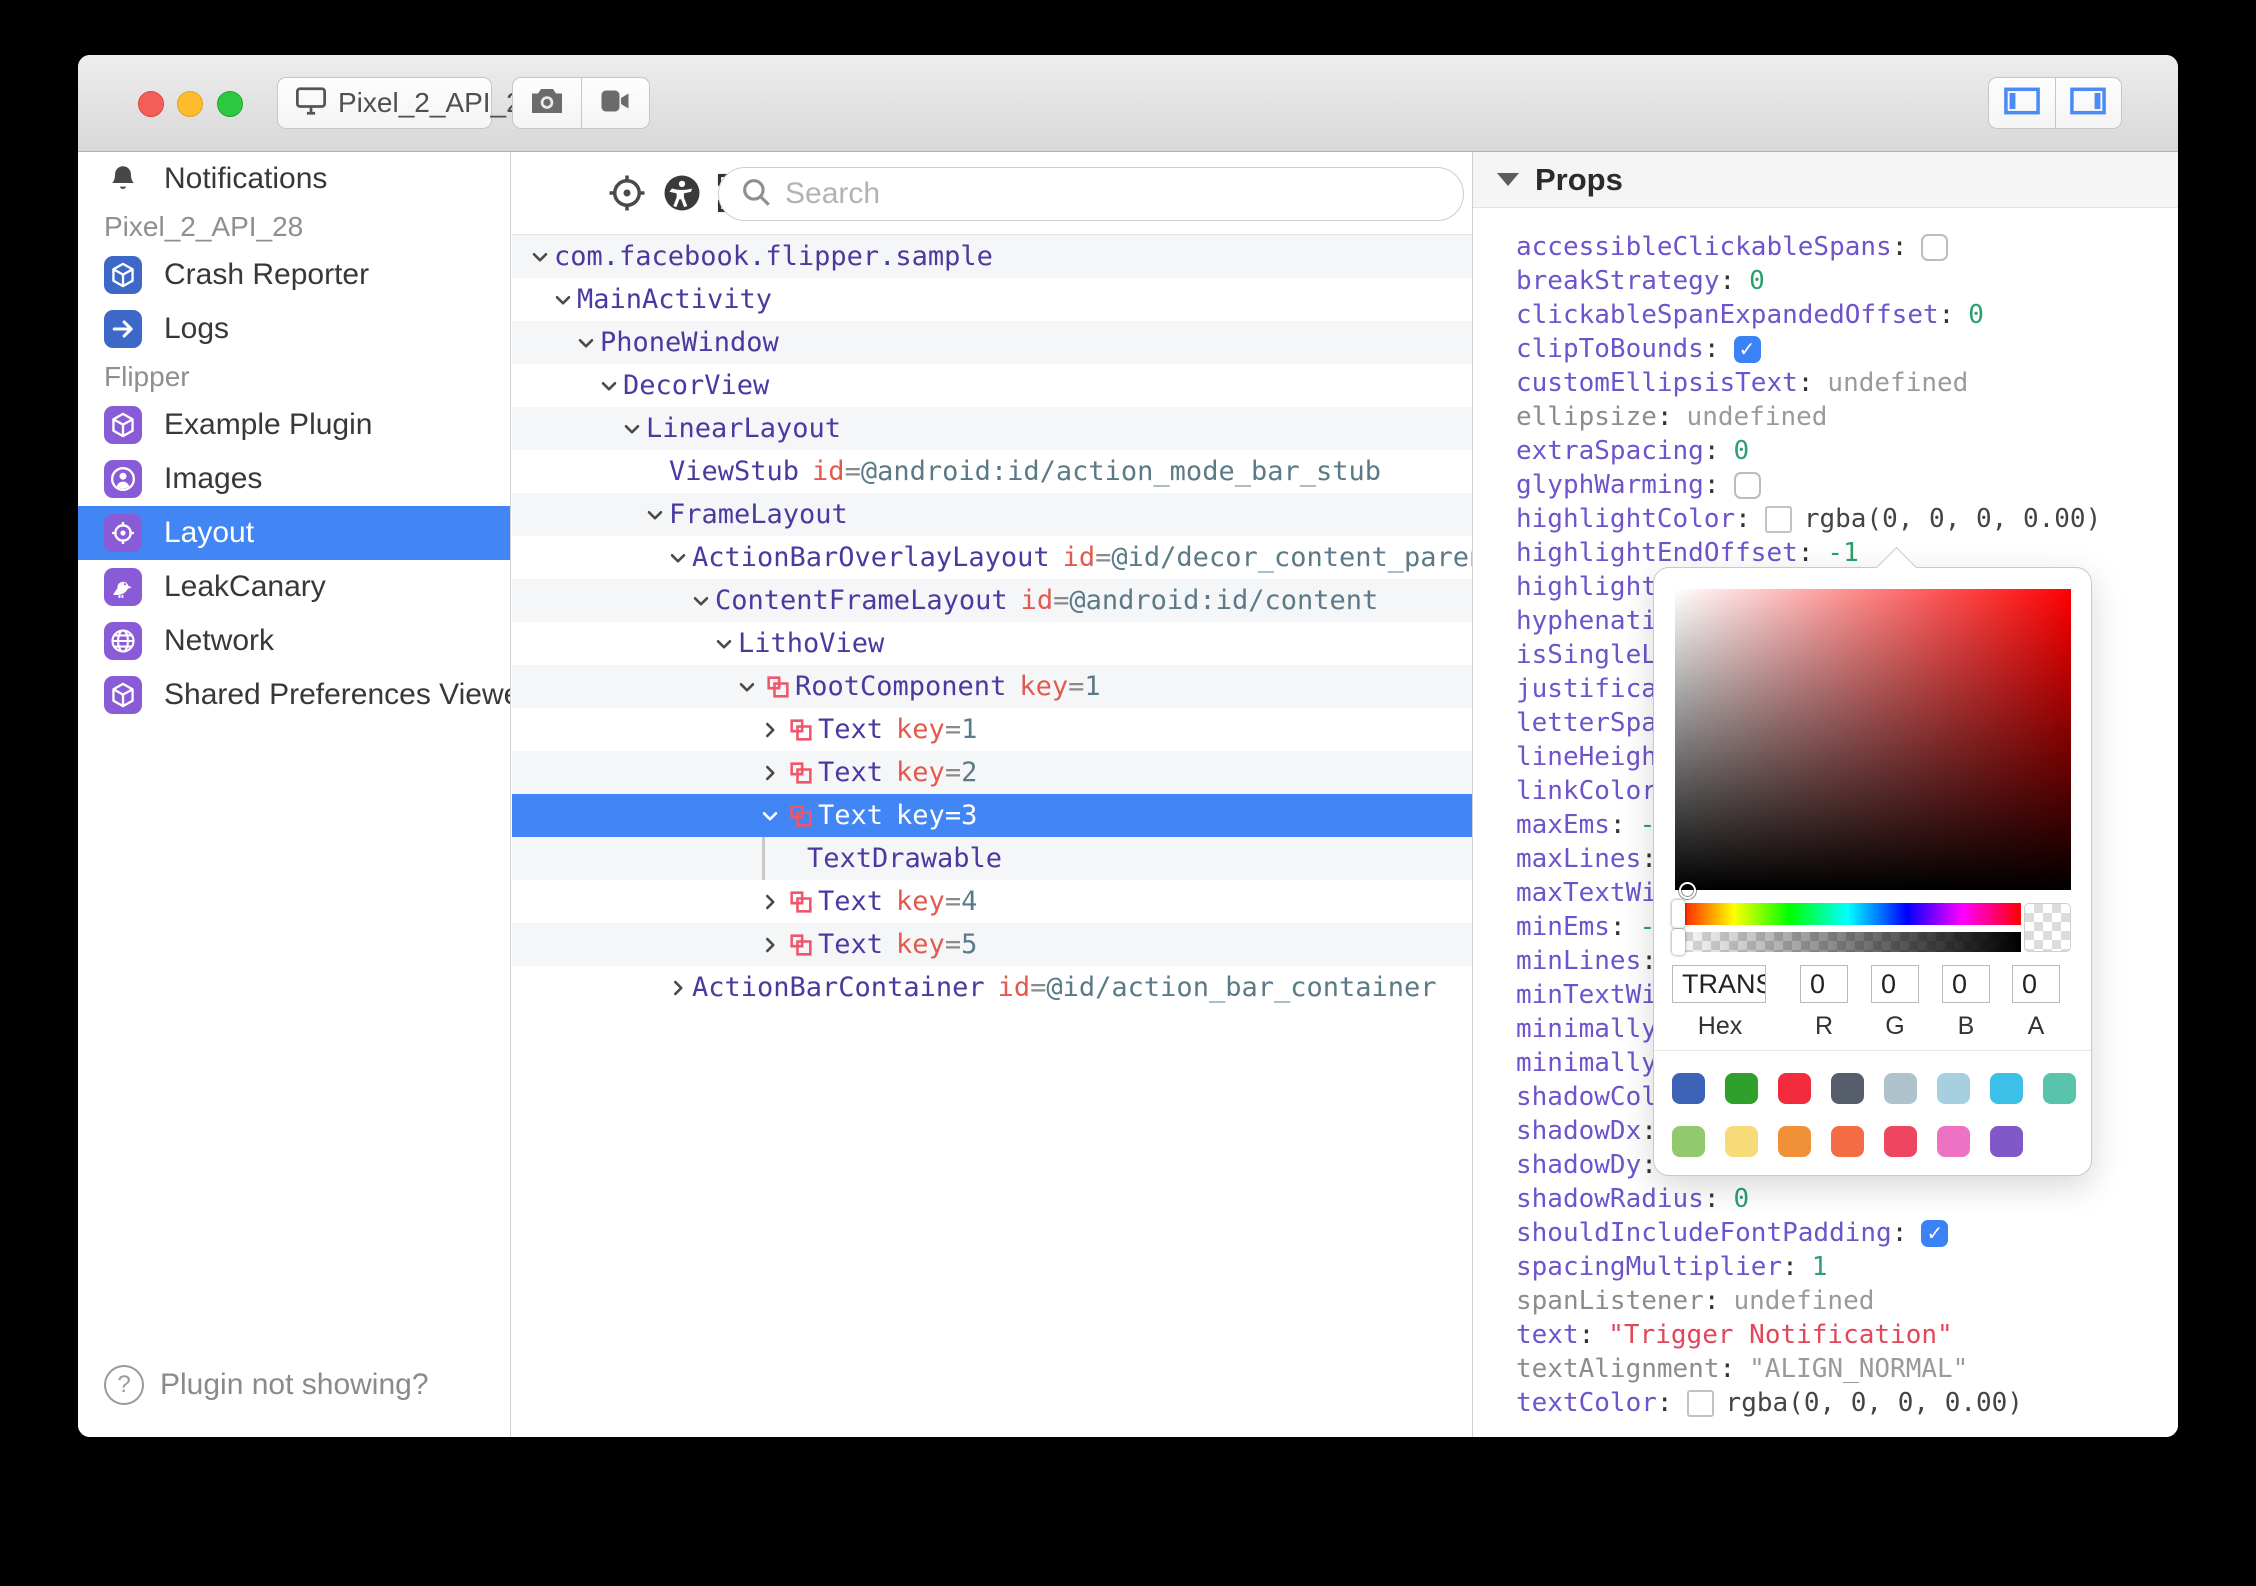 This screenshot has width=2256, height=1586. What do you see at coordinates (294, 425) in the screenshot?
I see `sidebar-item-example-plugin: Example Plugin` at bounding box center [294, 425].